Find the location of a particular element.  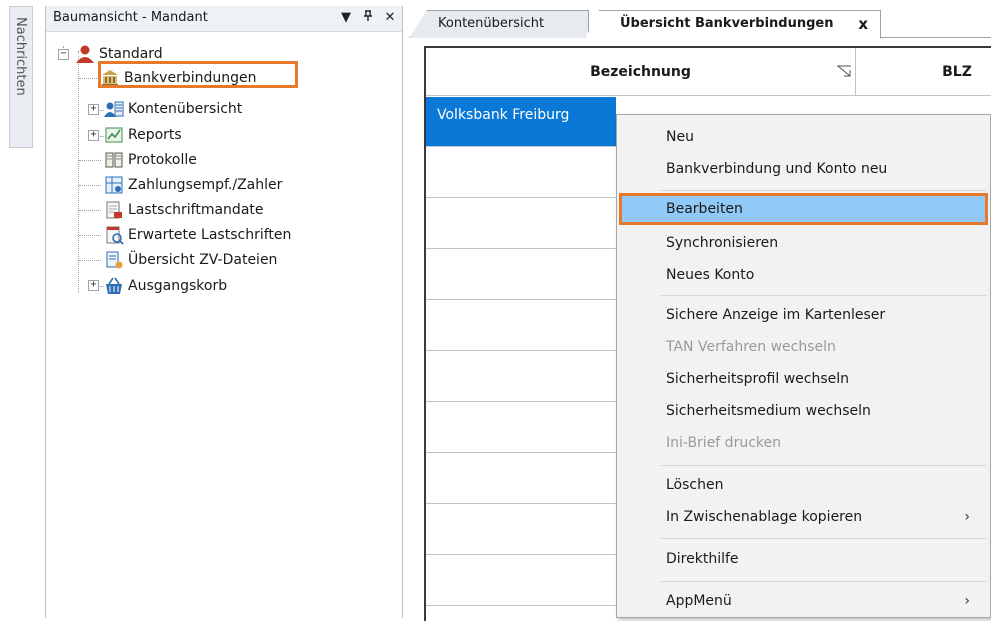

panel-pin-icon is located at coordinates (368, 18).